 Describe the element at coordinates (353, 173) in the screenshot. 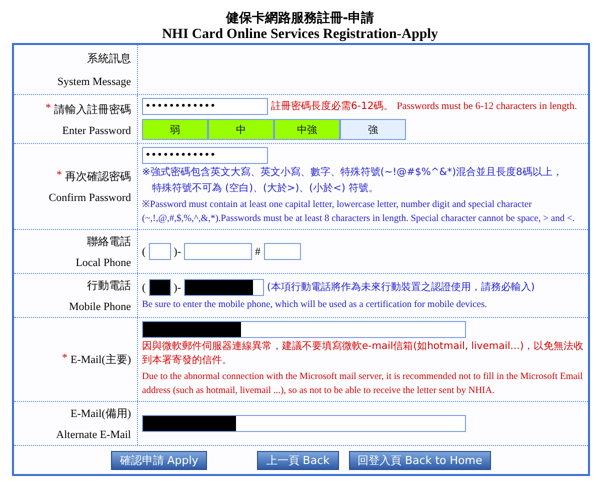

I see `rule-text: ※強式密碼包含英文大寫、英文小寫、數字、特殊符號(~!@#$%^&*)混合並且長度8碼以上，` at that location.